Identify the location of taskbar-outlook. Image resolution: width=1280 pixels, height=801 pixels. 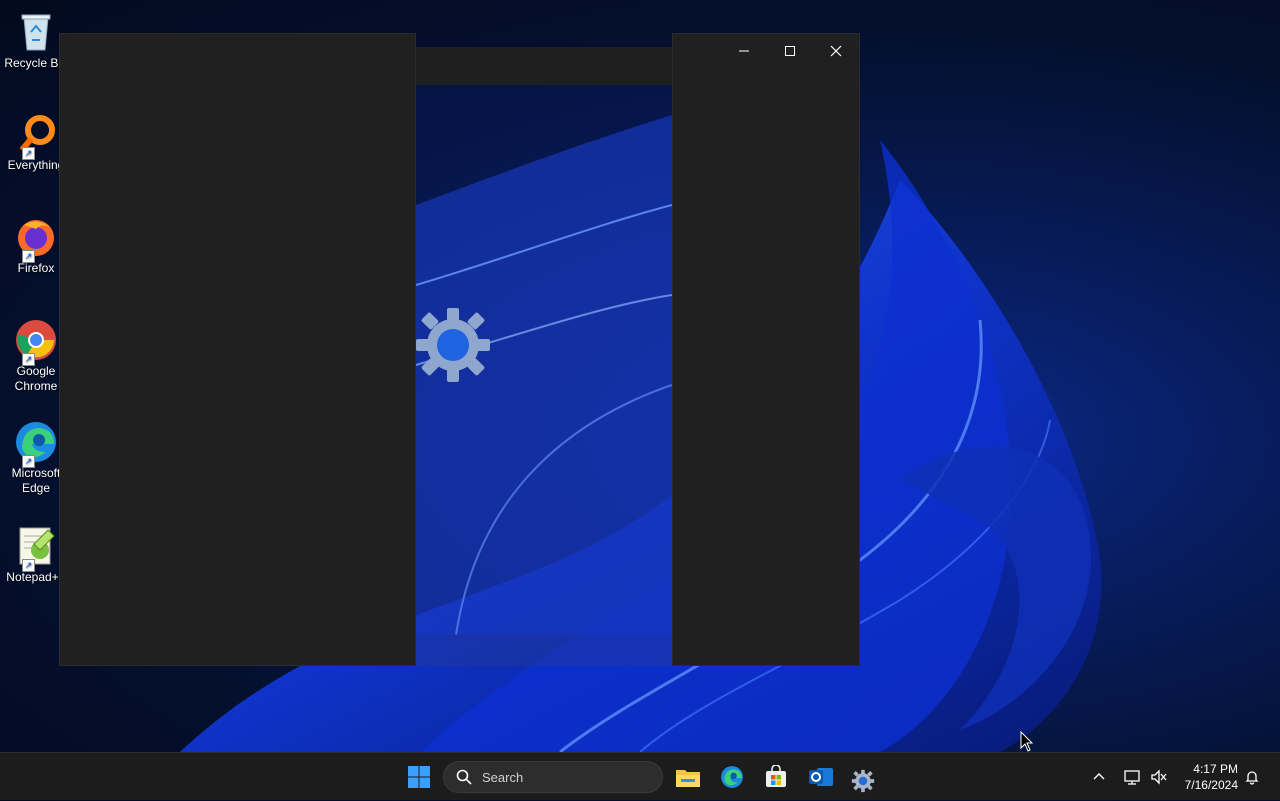
(821, 777).